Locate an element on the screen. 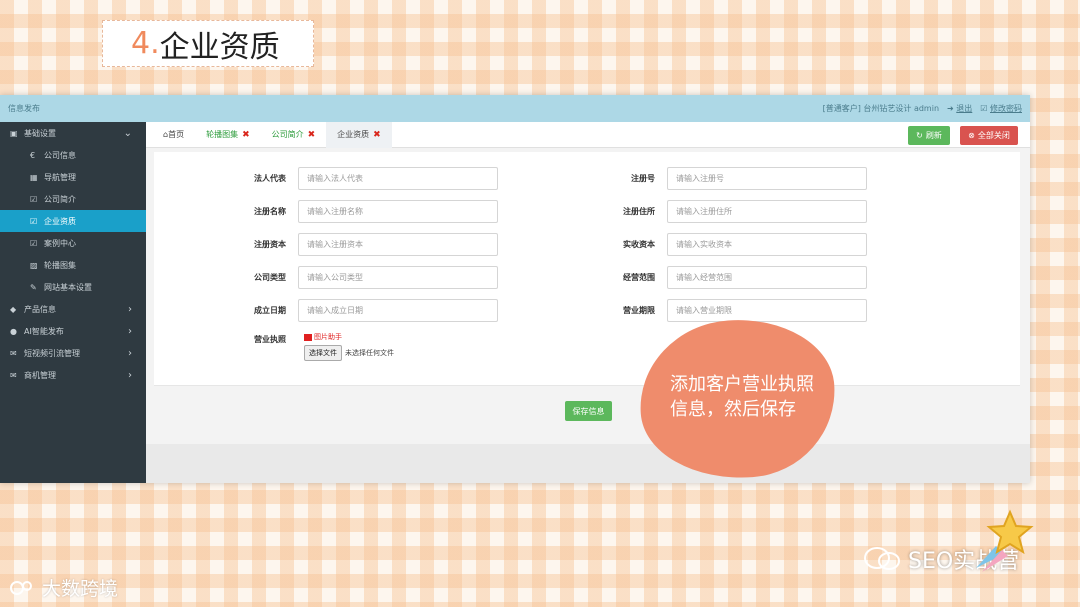  change-password-link: ☑ 修改密码 is located at coordinates (1001, 108).